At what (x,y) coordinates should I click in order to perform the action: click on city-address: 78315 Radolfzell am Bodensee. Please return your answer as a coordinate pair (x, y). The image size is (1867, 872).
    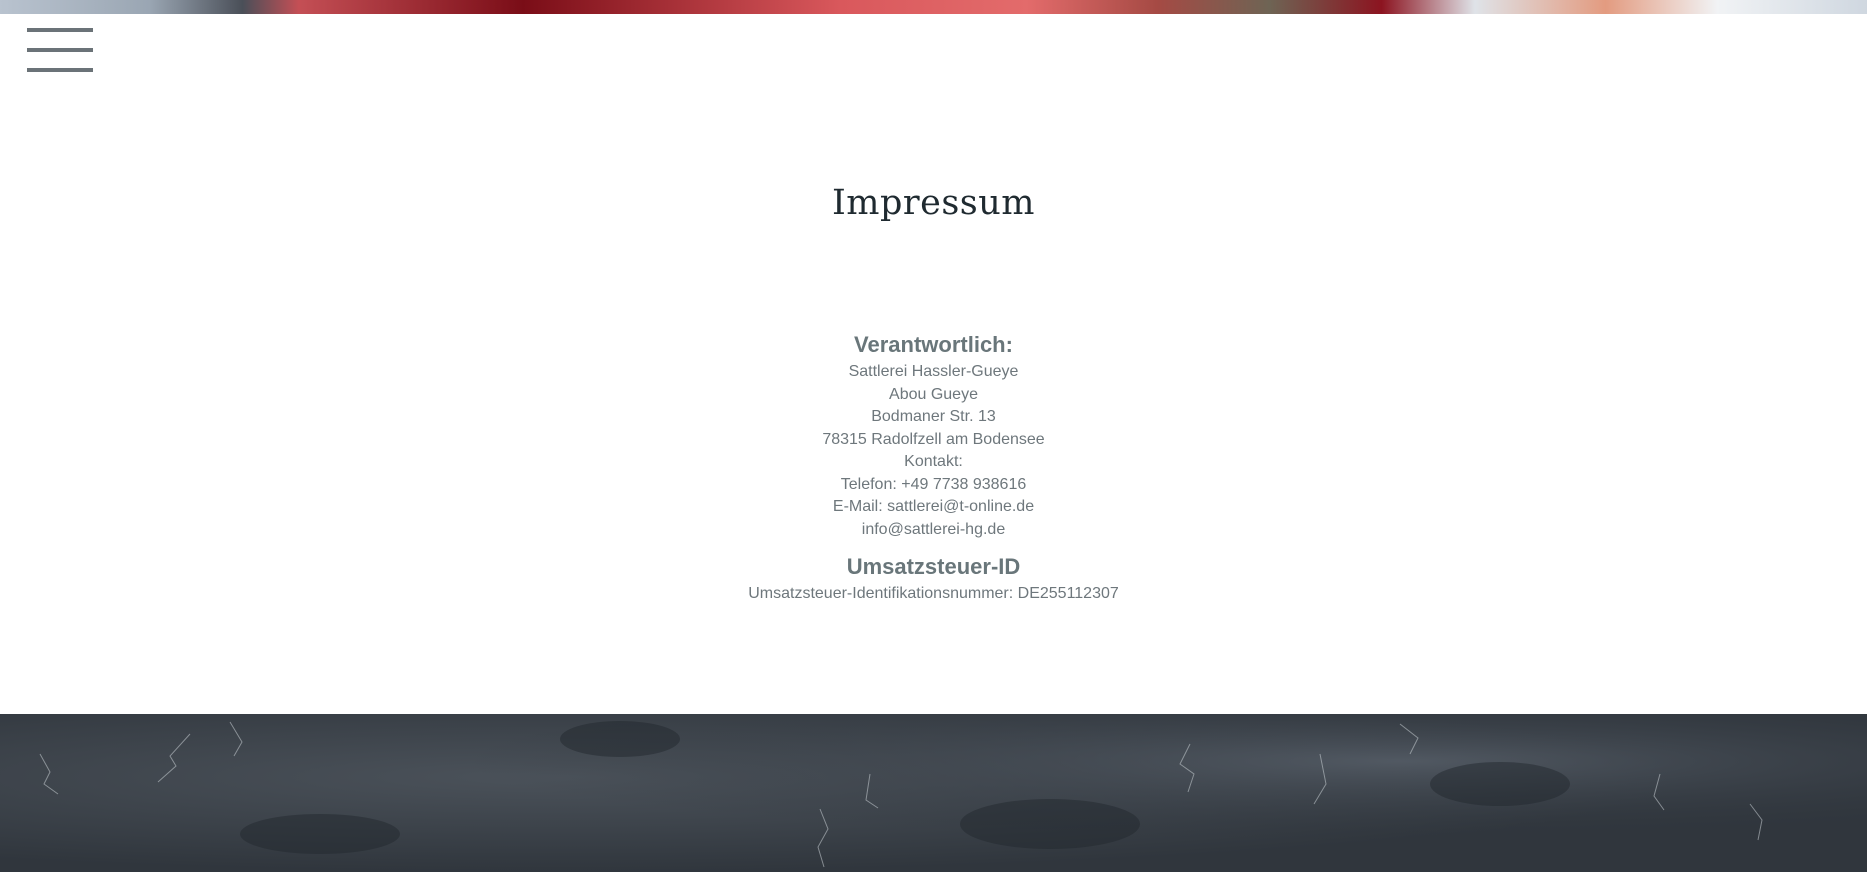
    Looking at the image, I should click on (933, 439).